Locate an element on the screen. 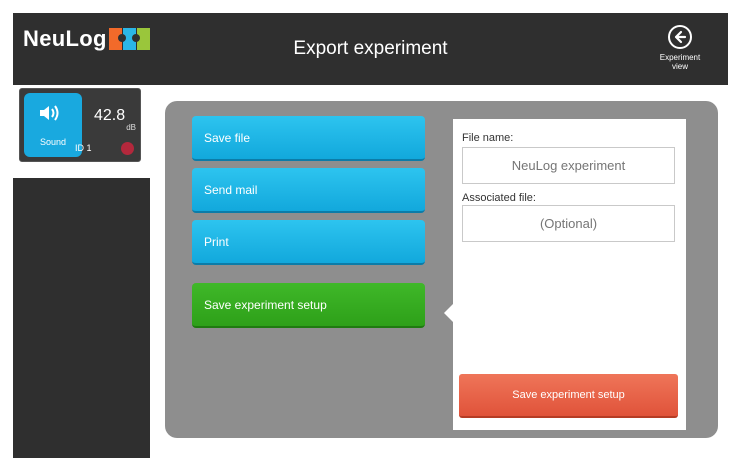  arrow-left-circle-icon is located at coordinates (680, 37).